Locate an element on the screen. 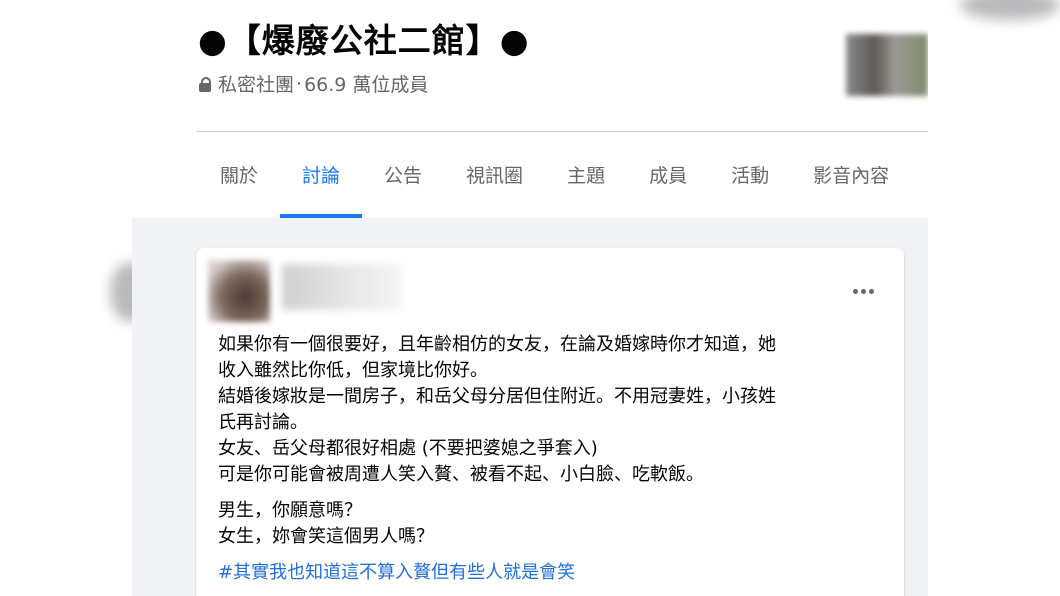  post-text-line: 氏再討論。 is located at coordinates (263, 422).